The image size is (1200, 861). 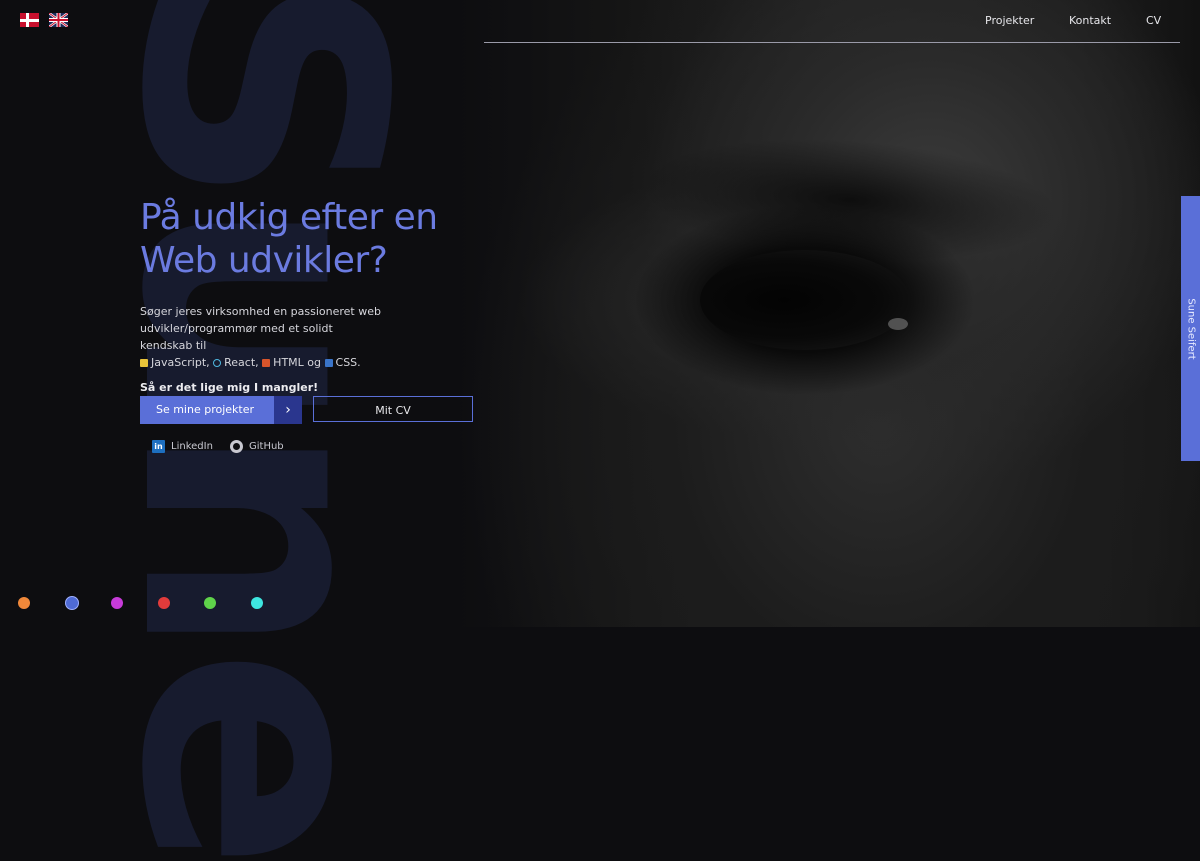 I want to click on side-name-label: Sune Seifert, so click(x=1190, y=328).